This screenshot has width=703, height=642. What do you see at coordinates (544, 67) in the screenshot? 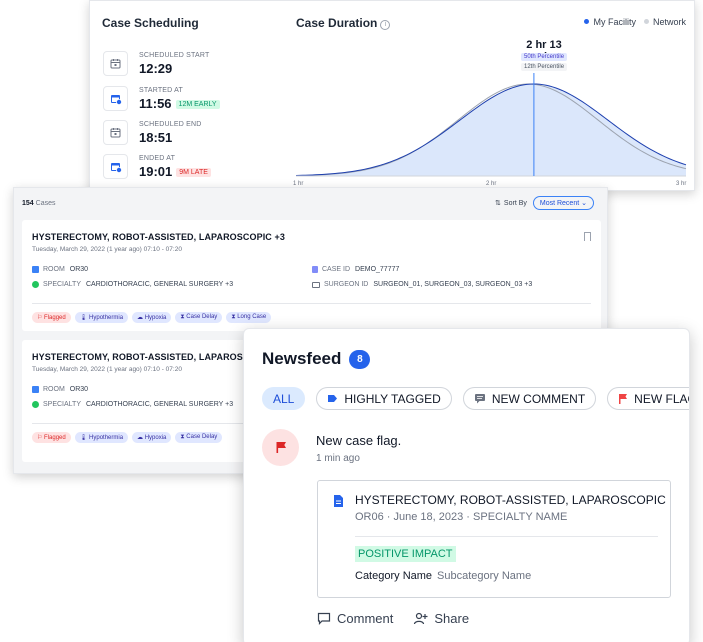
I see `percentile-12-badge: 12th Percentile` at bounding box center [544, 67].